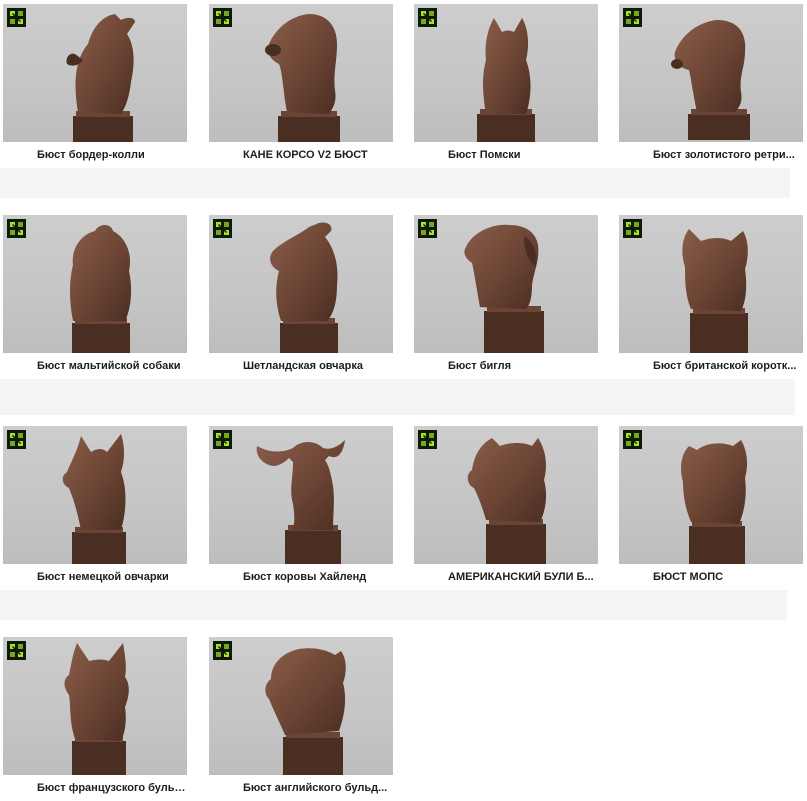 This screenshot has height=801, width=807. Describe the element at coordinates (101, 289) in the screenshot. I see `maltese-bust-image` at that location.